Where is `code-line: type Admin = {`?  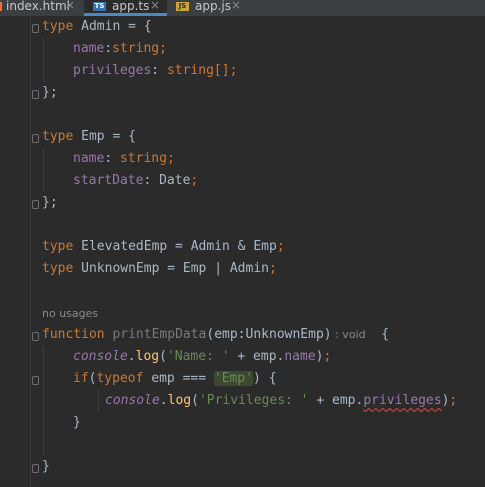
code-line: type Admin = { is located at coordinates (97, 27).